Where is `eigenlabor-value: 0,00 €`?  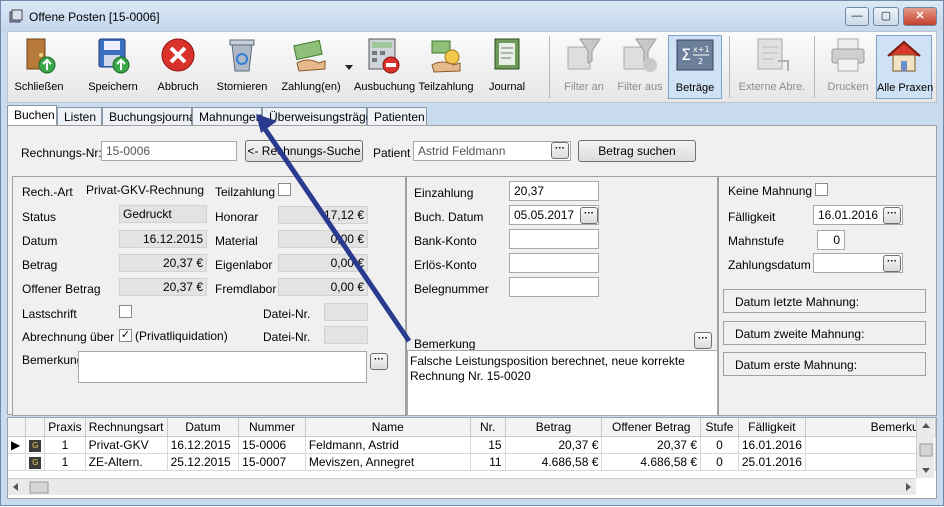 eigenlabor-value: 0,00 € is located at coordinates (323, 263).